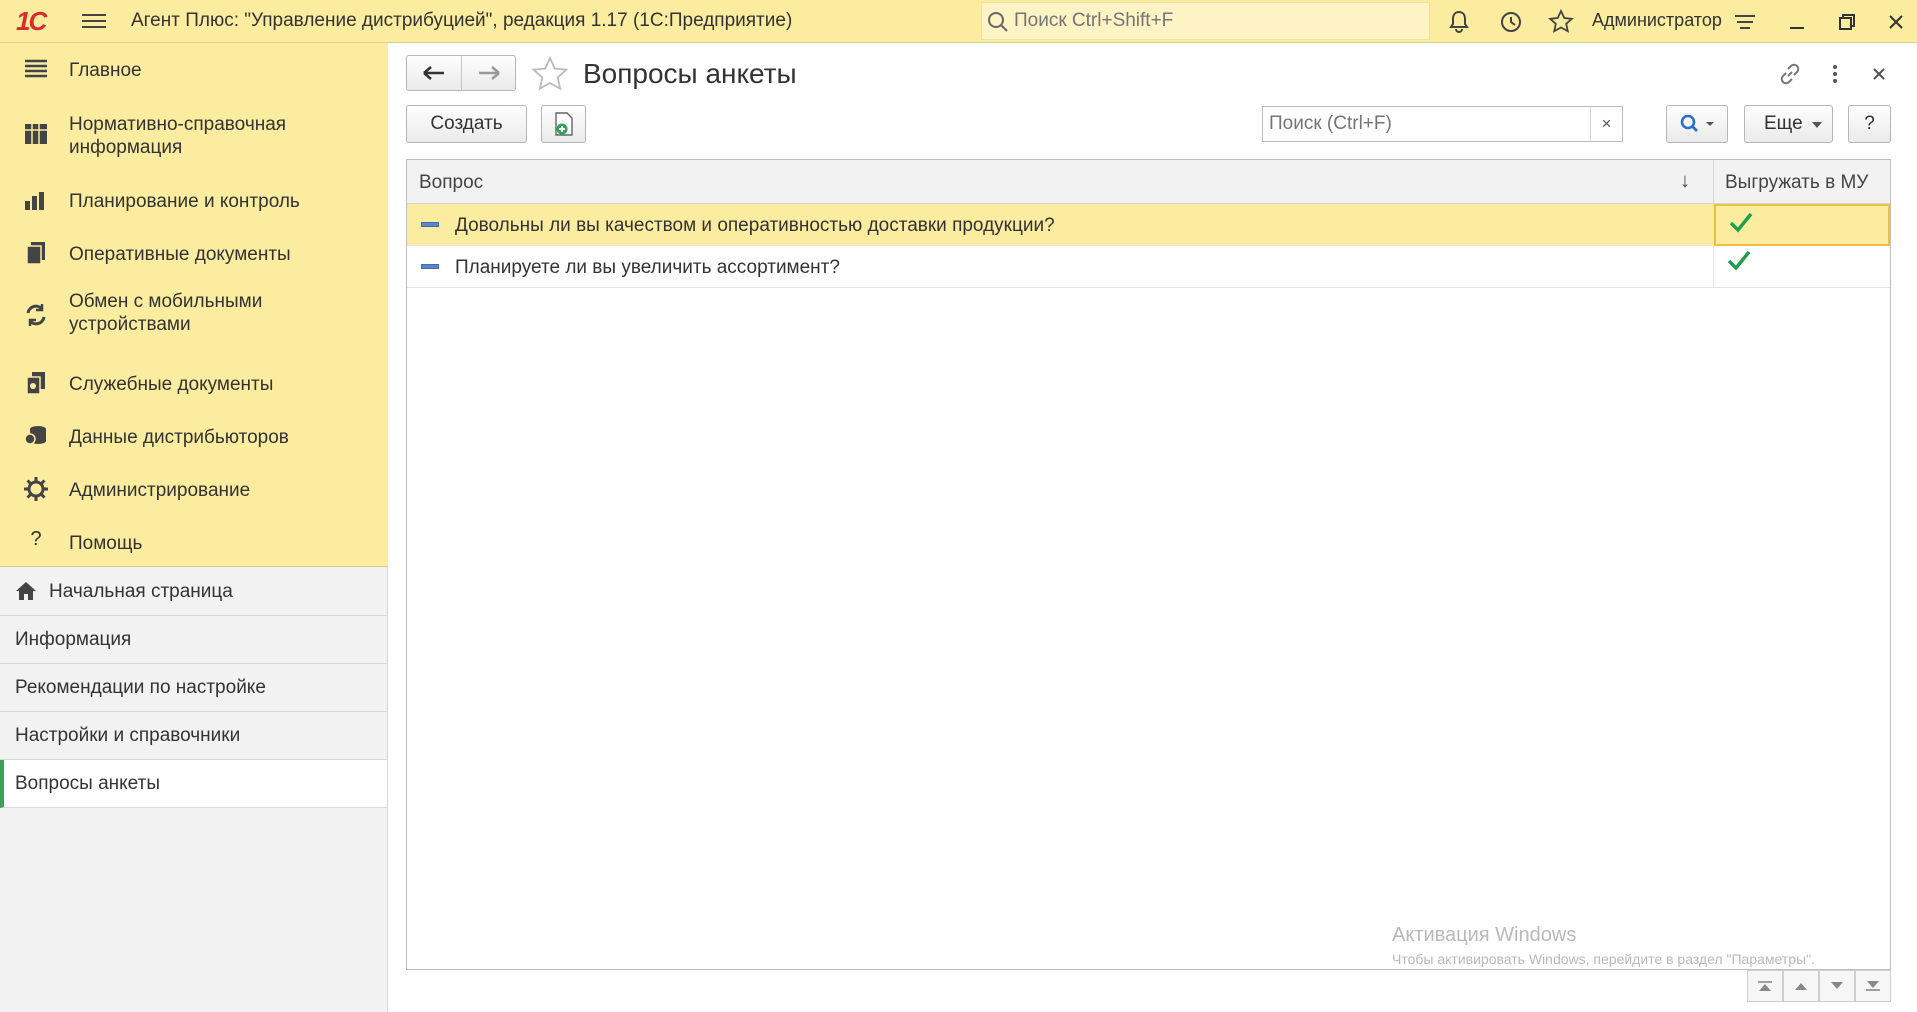  I want to click on list-search: ×, so click(1442, 124).